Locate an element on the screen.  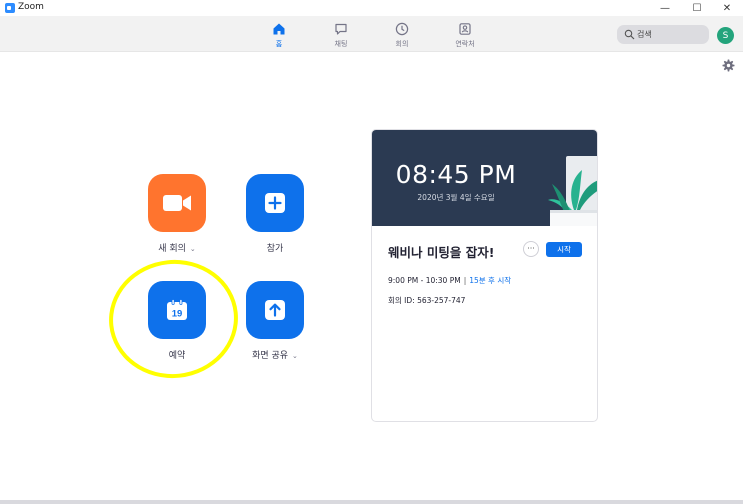
gear-icon is located at coordinates (728, 65).